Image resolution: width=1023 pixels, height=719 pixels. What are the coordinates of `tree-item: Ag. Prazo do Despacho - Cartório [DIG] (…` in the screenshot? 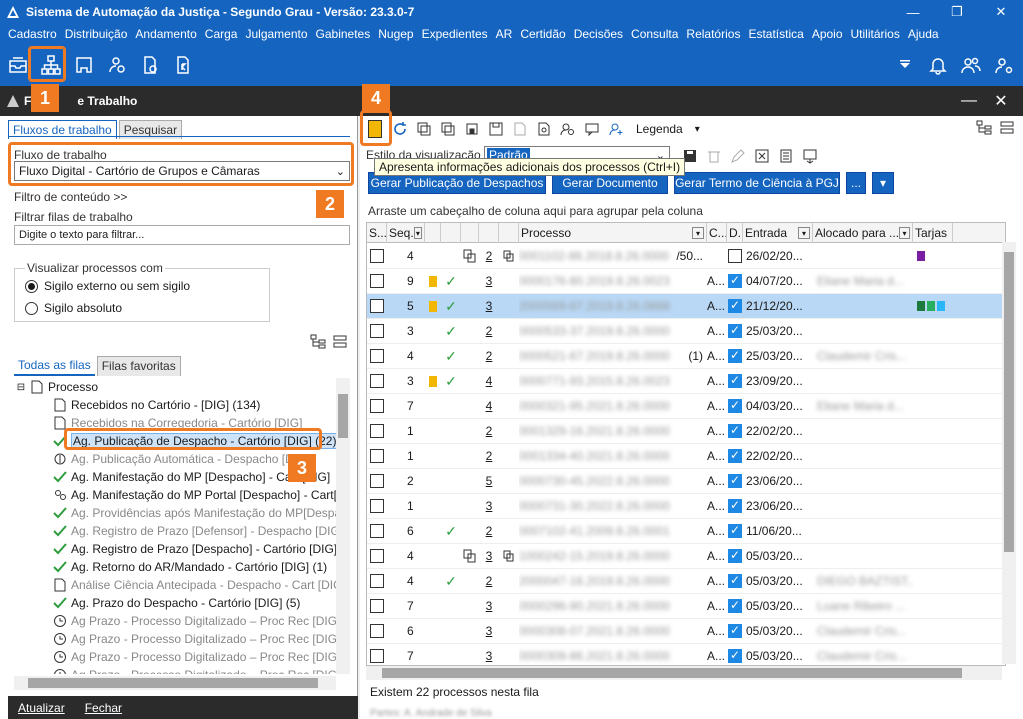 It's located at (176, 603).